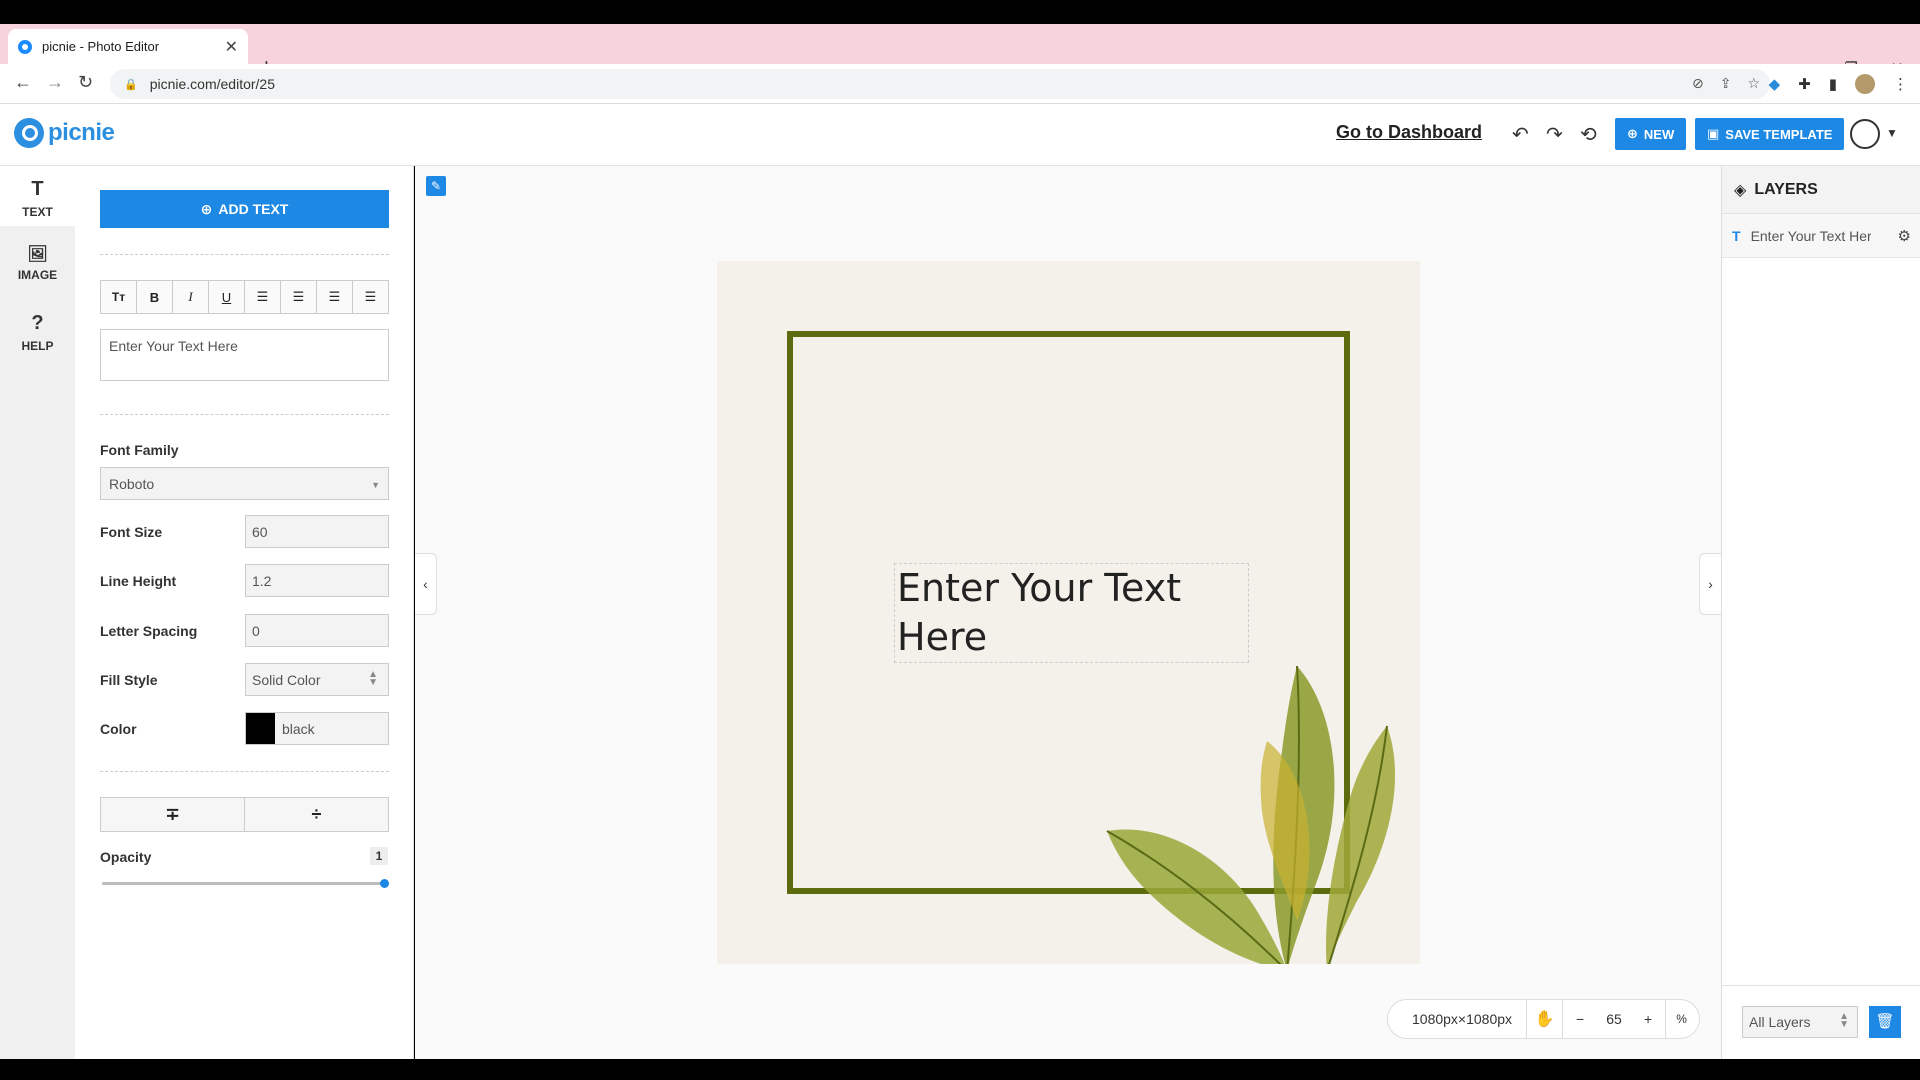 Image resolution: width=1920 pixels, height=1080 pixels. Describe the element at coordinates (1810, 235) in the screenshot. I see `layer-name: Enter Your Text Here` at that location.